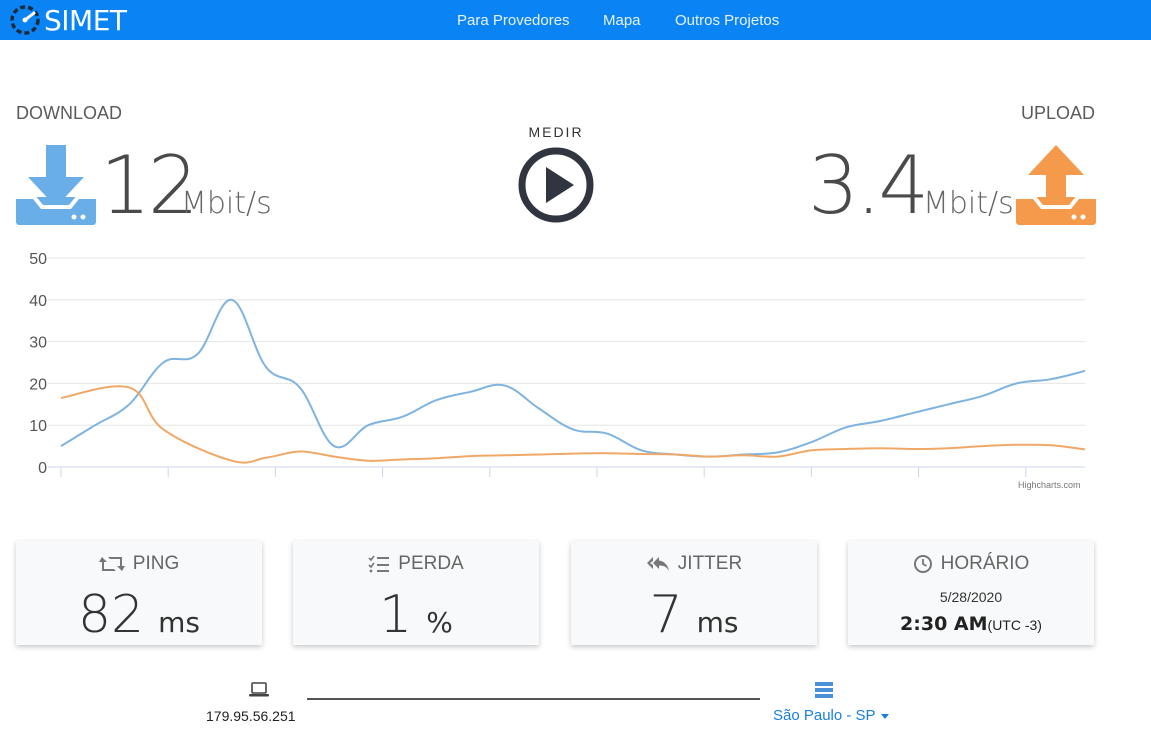  What do you see at coordinates (379, 564) in the screenshot?
I see `tasks-icon` at bounding box center [379, 564].